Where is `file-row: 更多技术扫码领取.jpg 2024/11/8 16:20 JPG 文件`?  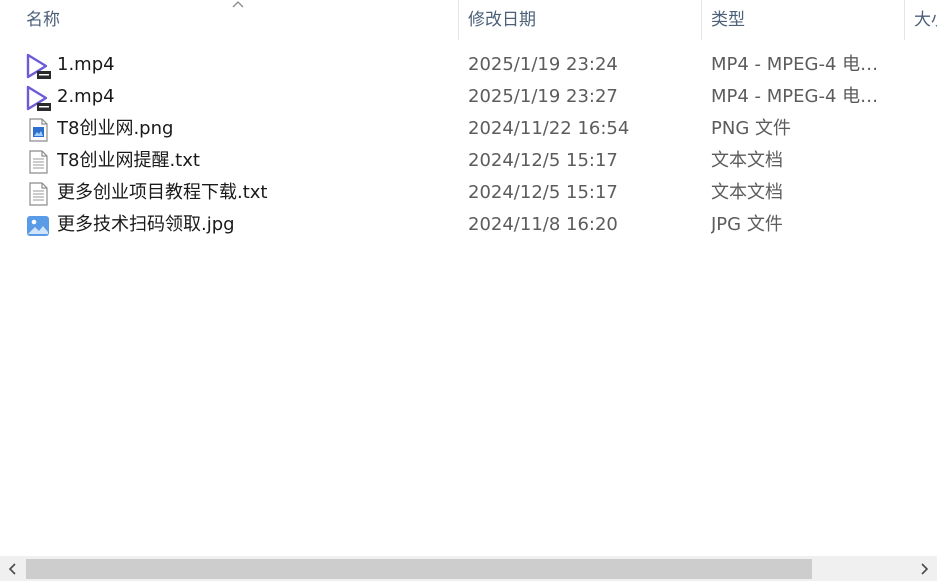 file-row: 更多技术扫码领取.jpg 2024/11/8 16:20 JPG 文件 is located at coordinates (468, 225).